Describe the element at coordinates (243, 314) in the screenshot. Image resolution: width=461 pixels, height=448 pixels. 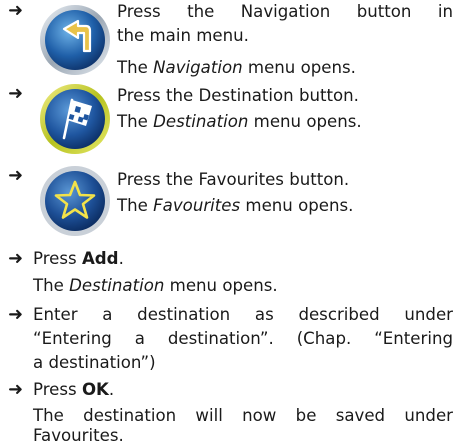
I see `instruction-text: Enter a destination as described under` at that location.